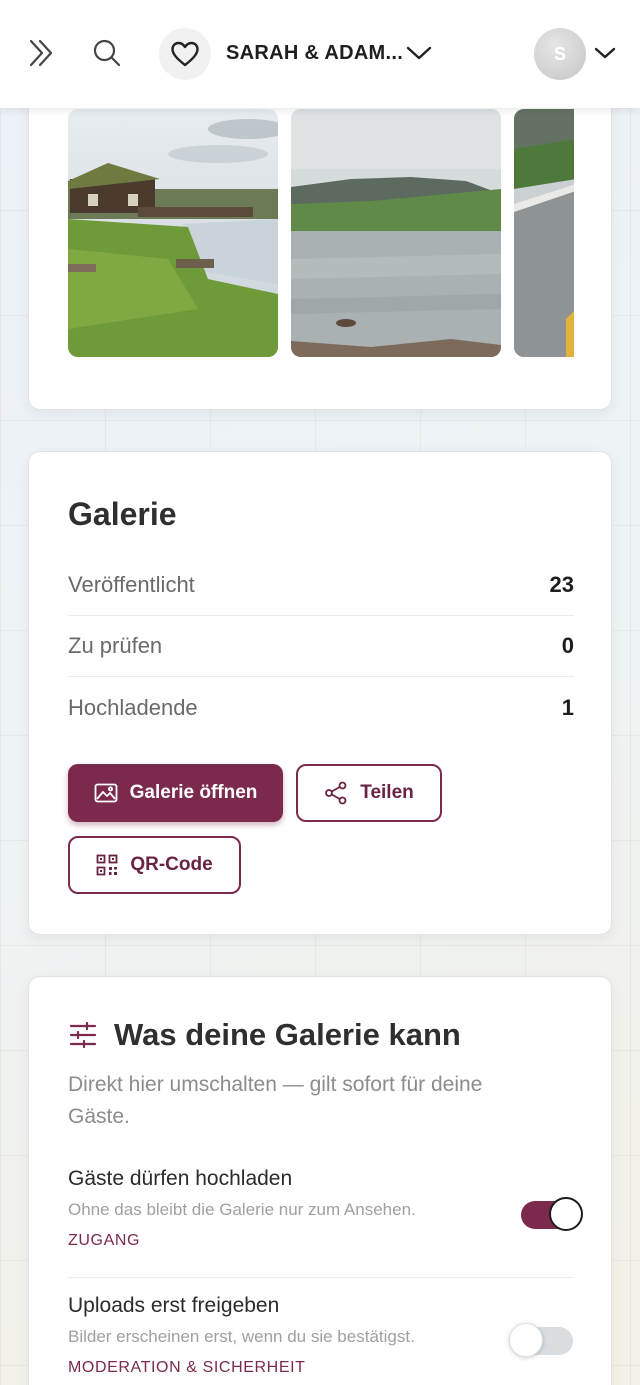 The width and height of the screenshot is (640, 1385). Describe the element at coordinates (287, 1034) in the screenshot. I see `features-title: Was deine Galerie kann` at that location.